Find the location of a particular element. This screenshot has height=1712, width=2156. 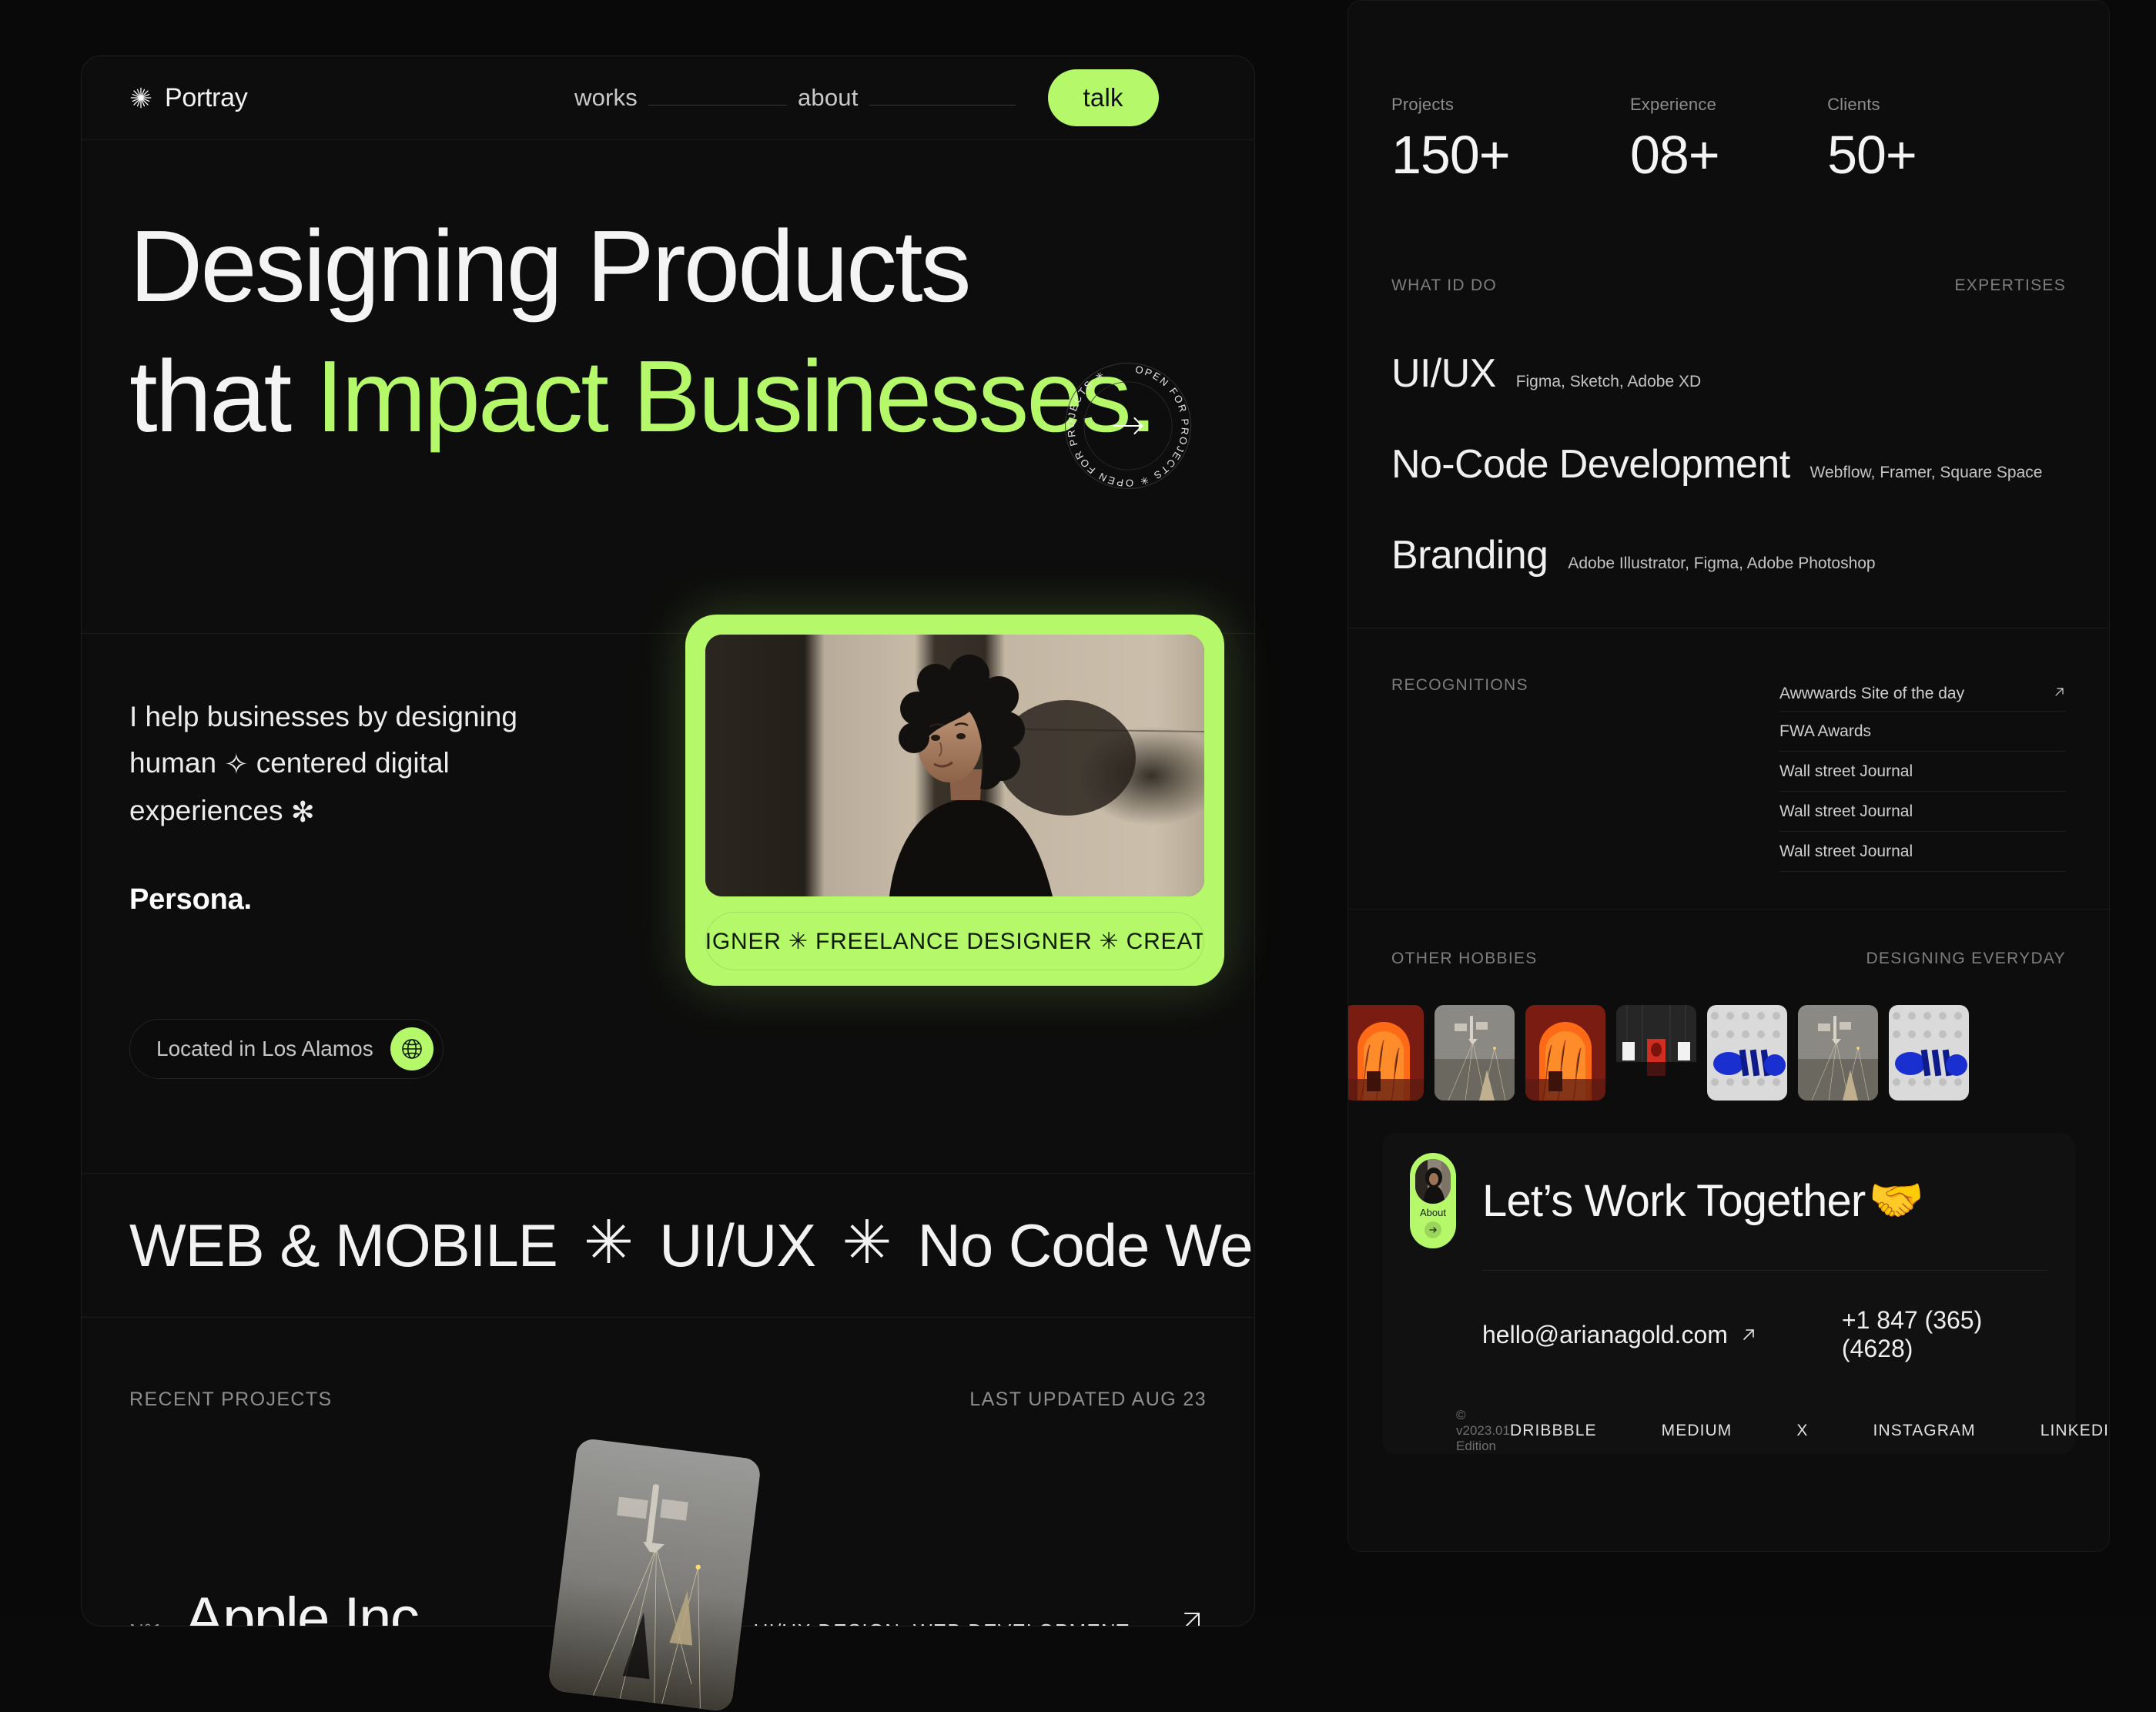

marquee-item-3: No Code We is located at coordinates (1085, 1245).